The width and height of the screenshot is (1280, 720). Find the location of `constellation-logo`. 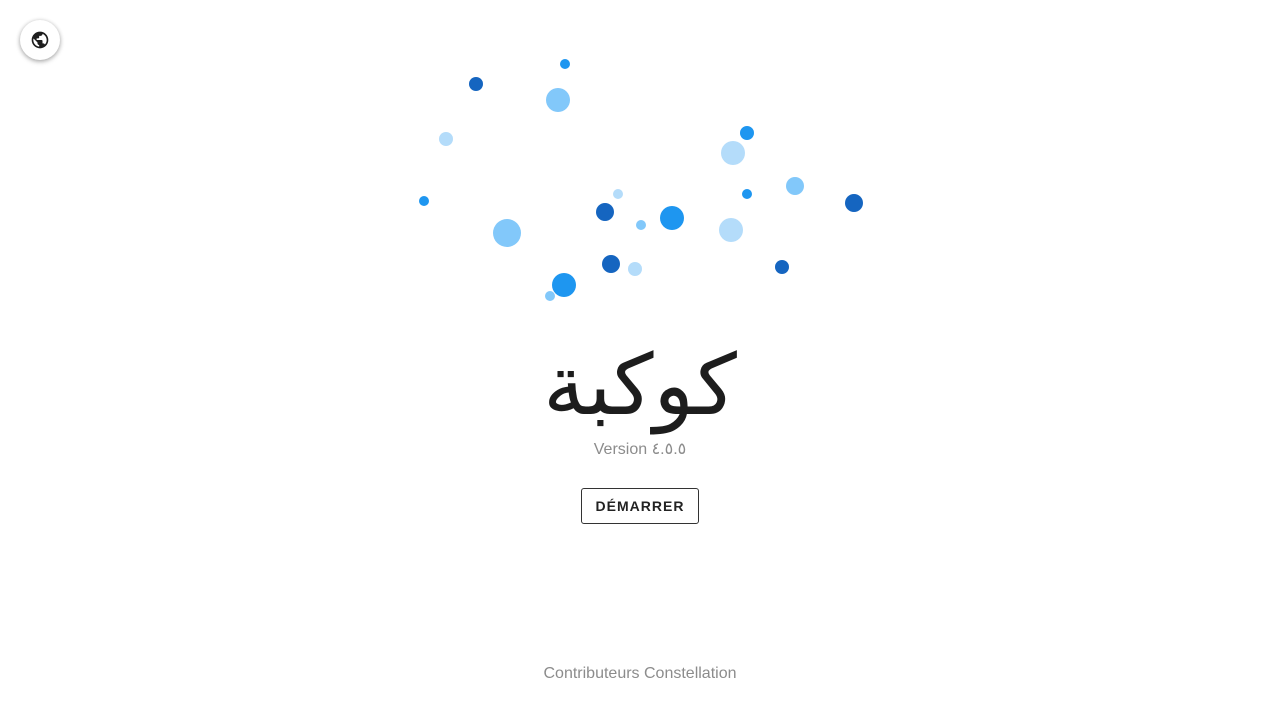

constellation-logo is located at coordinates (641, 180).